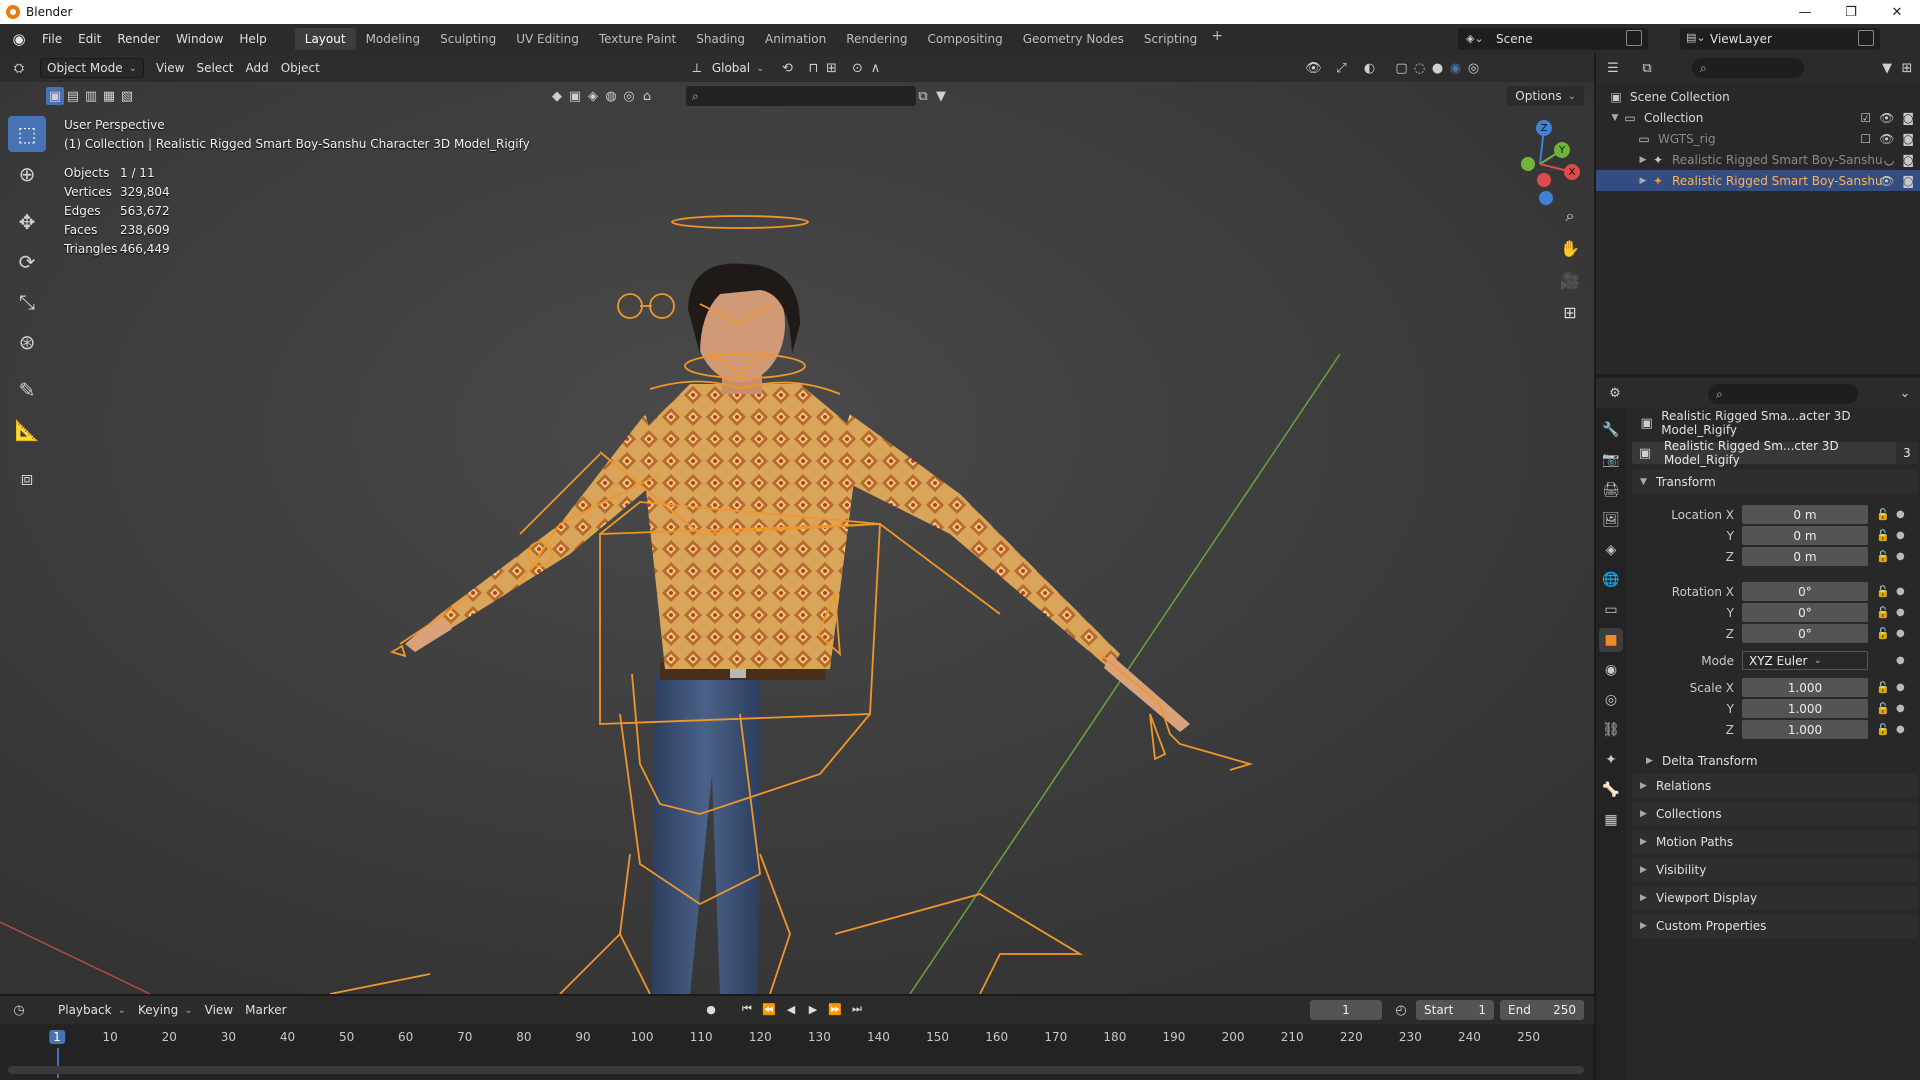 The image size is (1920, 1080). I want to click on outliner-item: ▶ ✦ Realistic Rigged Smart Boy-Sanshu ◡ ◙, so click(1758, 159).